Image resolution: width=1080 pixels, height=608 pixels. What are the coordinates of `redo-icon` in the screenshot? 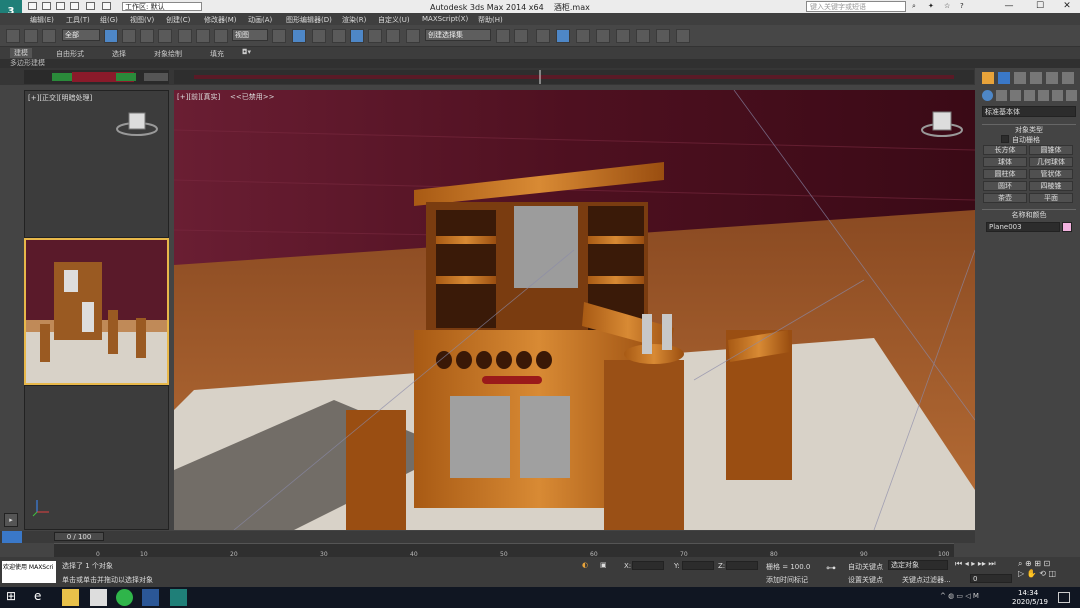 It's located at (90, 6).